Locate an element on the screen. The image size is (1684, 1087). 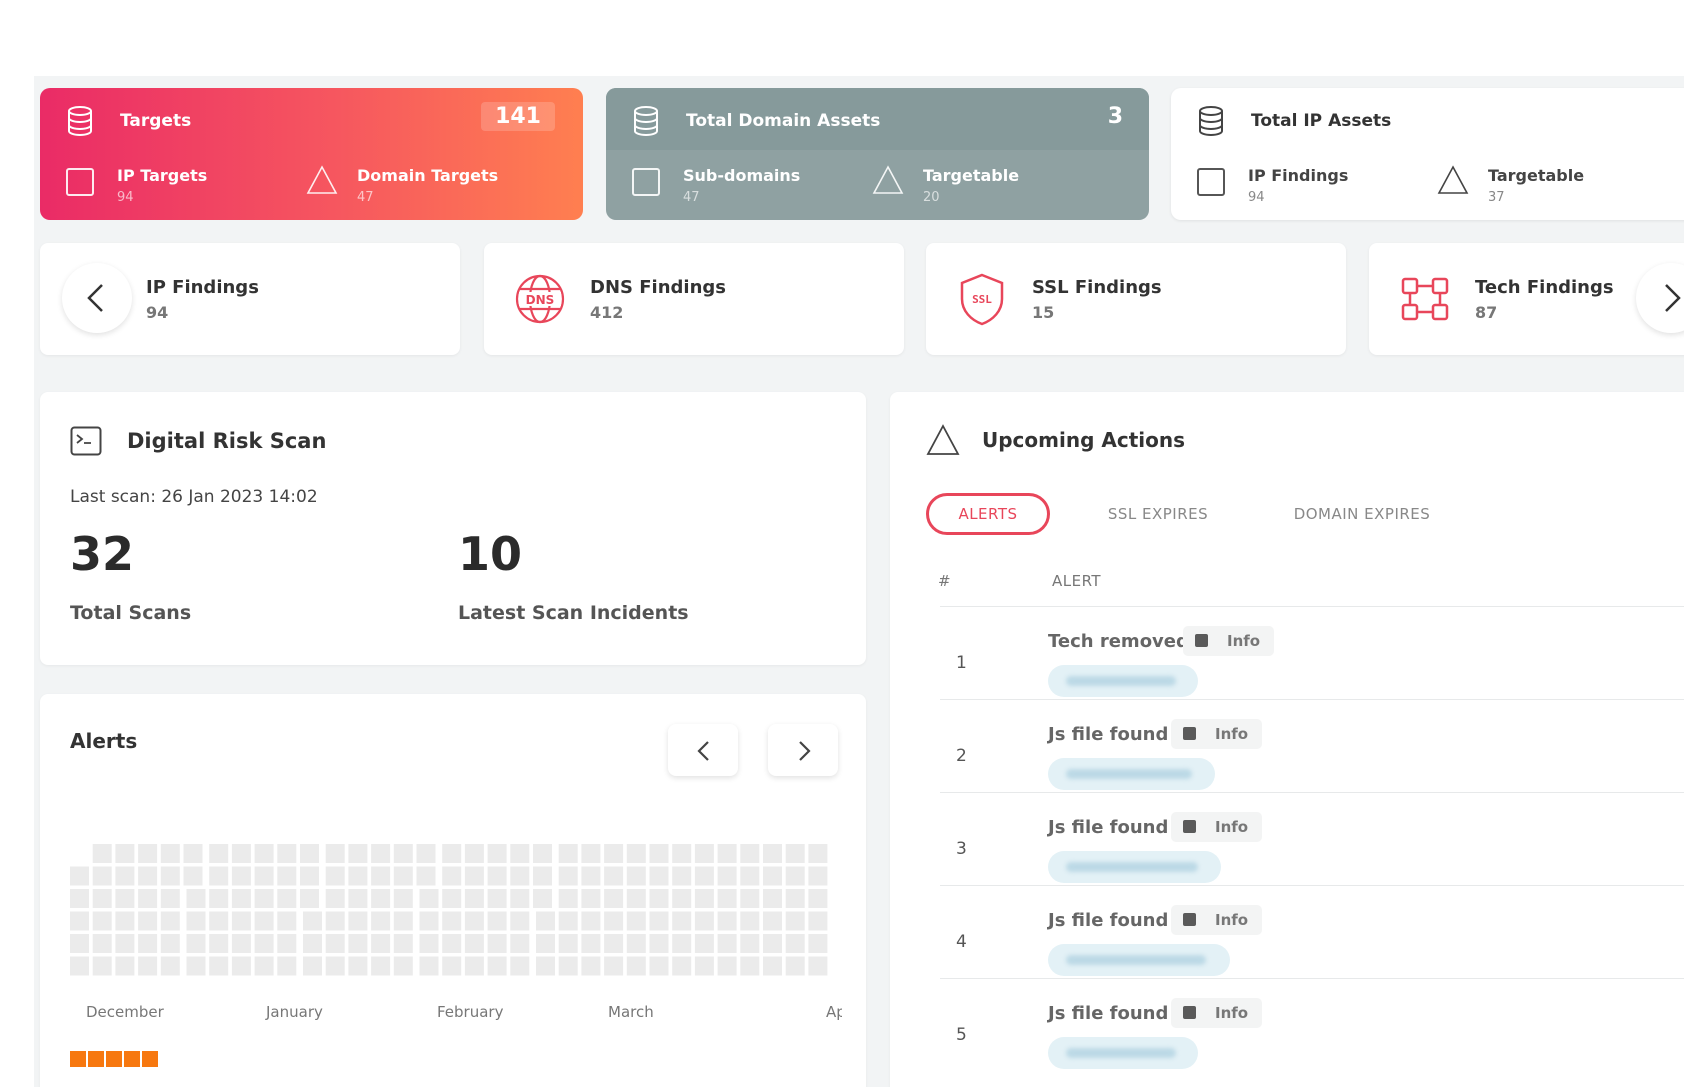
severity-badge: Info is located at coordinates (1229, 641).